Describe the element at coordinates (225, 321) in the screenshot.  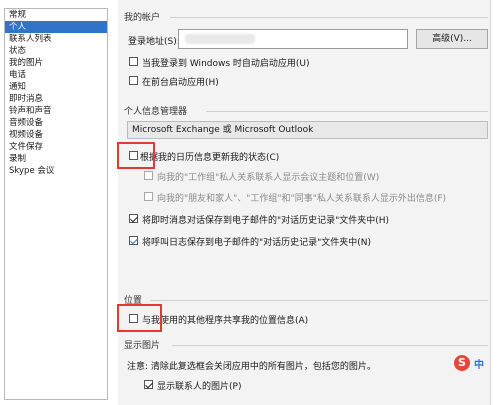
I see `share-location-label: 与我使用的其他程序共享我的位置信息(A)` at that location.